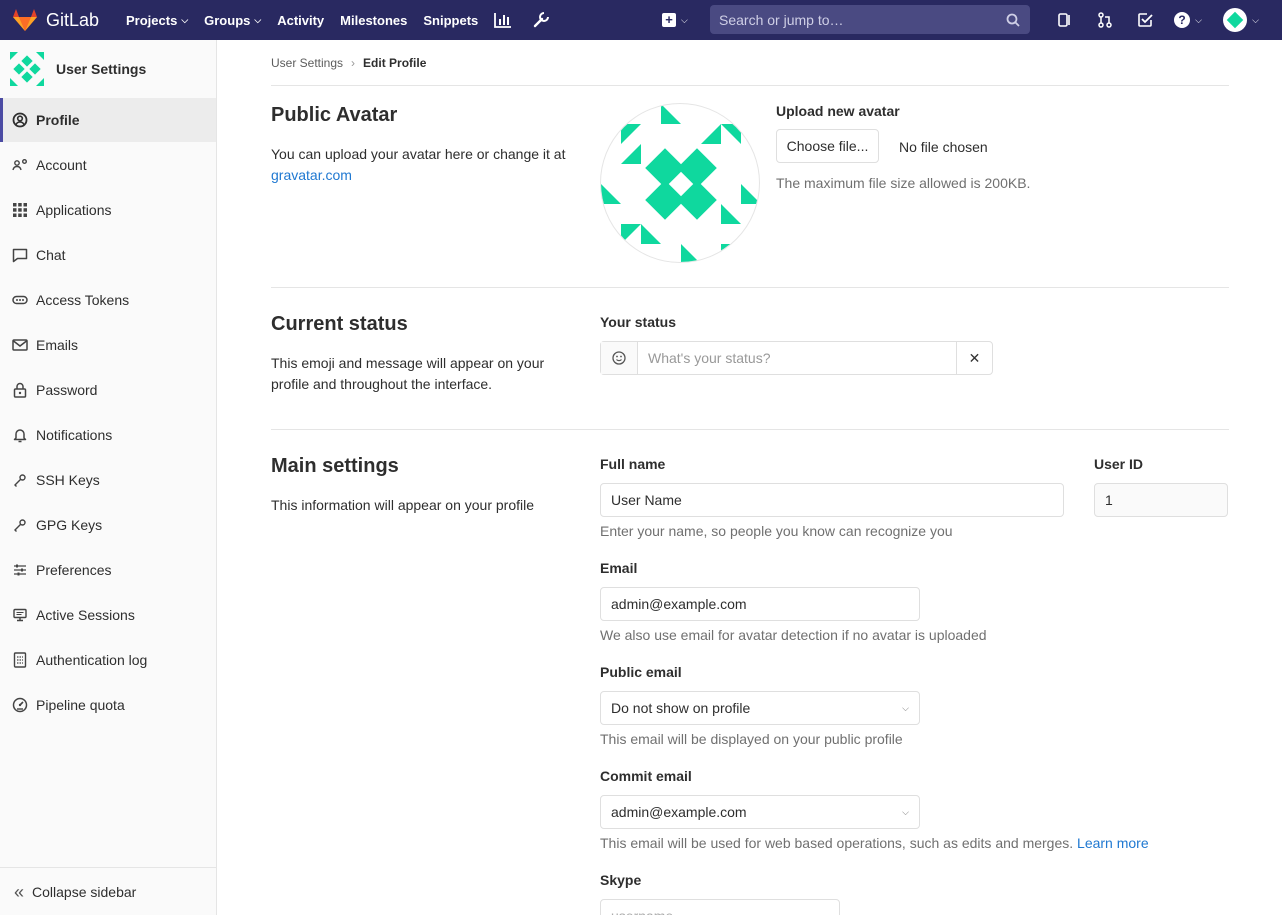 This screenshot has width=1282, height=915. Describe the element at coordinates (1113, 843) in the screenshot. I see `learn-more-link: Learn more` at that location.